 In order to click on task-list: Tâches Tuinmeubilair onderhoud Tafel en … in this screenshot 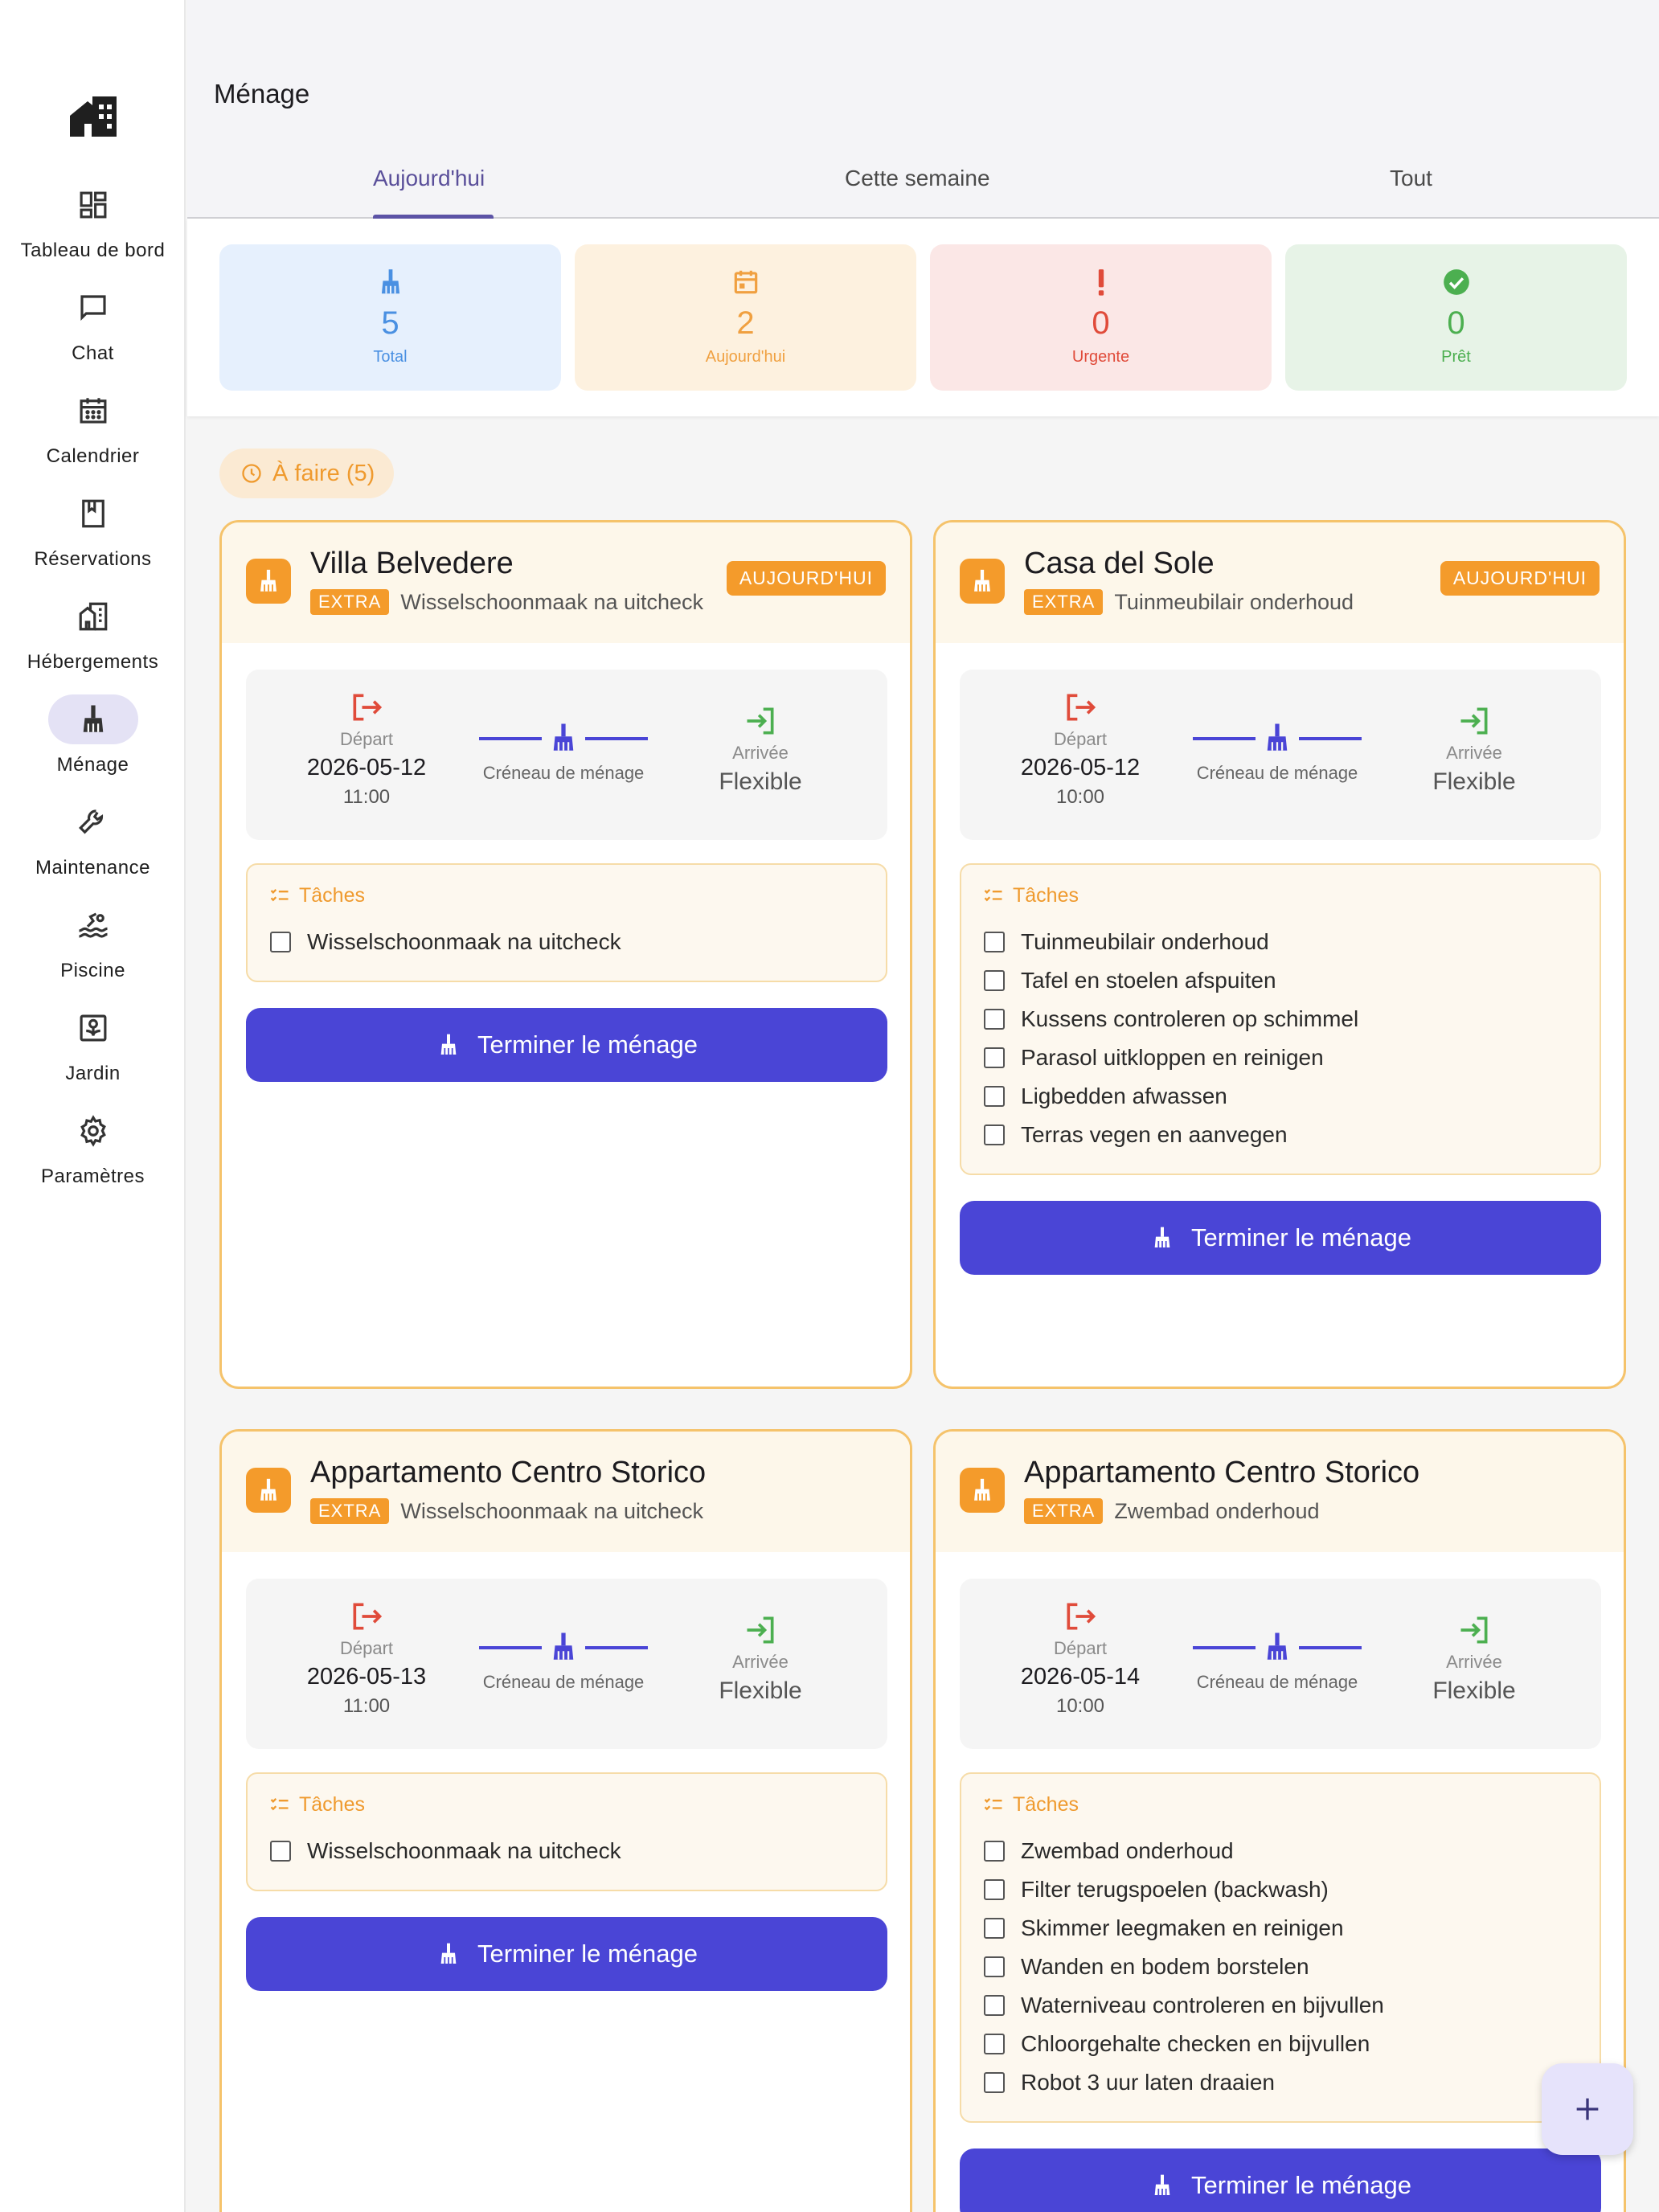, I will do `click(1280, 1019)`.